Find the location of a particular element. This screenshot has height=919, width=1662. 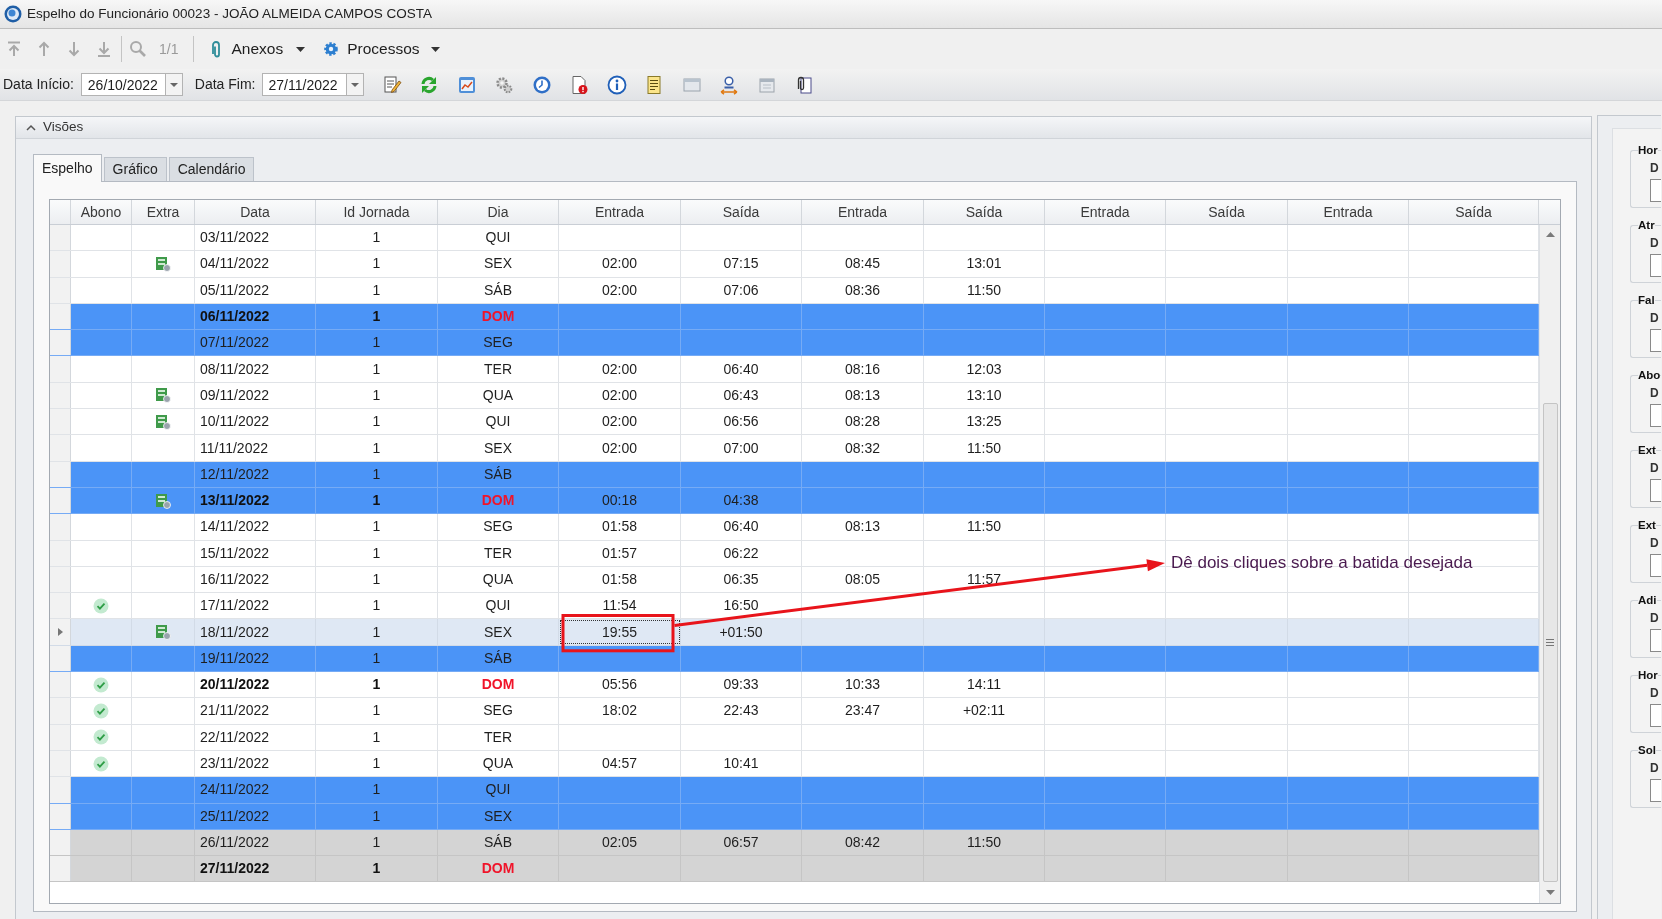

table-row: 10/11/2022 1 QUI 02:00 06:56 08:28 13:25 is located at coordinates (794, 422).